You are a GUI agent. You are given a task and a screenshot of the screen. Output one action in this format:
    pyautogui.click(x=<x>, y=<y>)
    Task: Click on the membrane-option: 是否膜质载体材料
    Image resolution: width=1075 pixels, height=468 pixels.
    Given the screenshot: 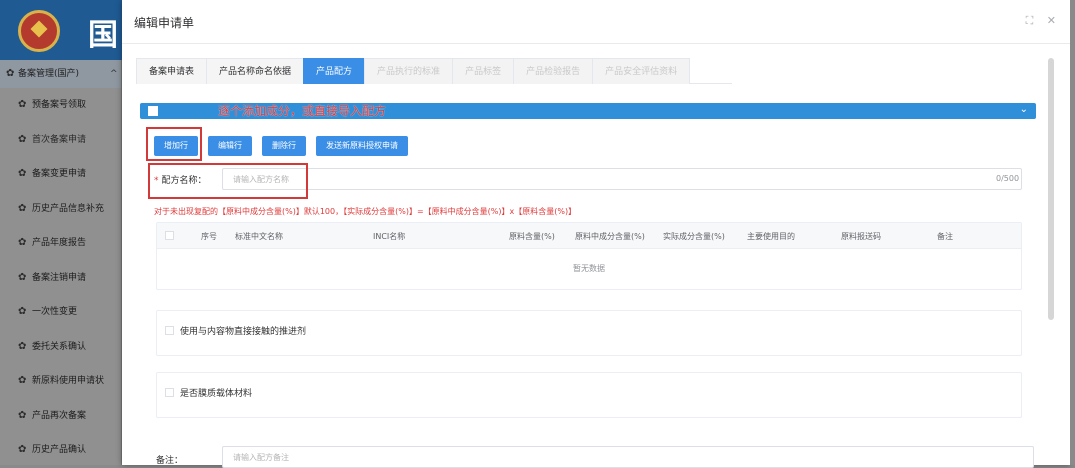 What is the action you would take?
    pyautogui.click(x=208, y=392)
    